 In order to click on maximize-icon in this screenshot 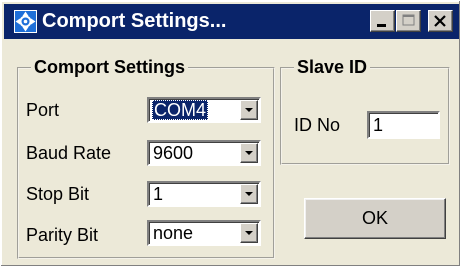, I will do `click(408, 20)`.